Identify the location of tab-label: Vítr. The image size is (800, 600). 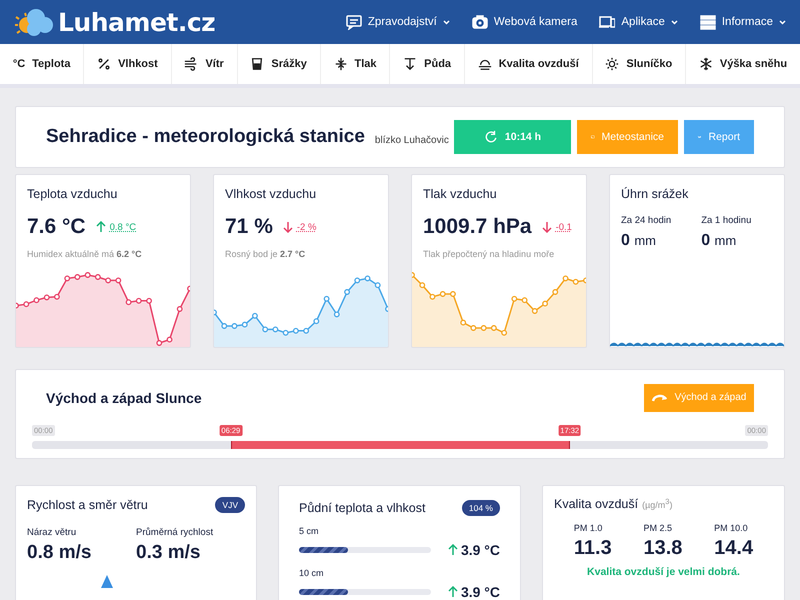
(214, 64).